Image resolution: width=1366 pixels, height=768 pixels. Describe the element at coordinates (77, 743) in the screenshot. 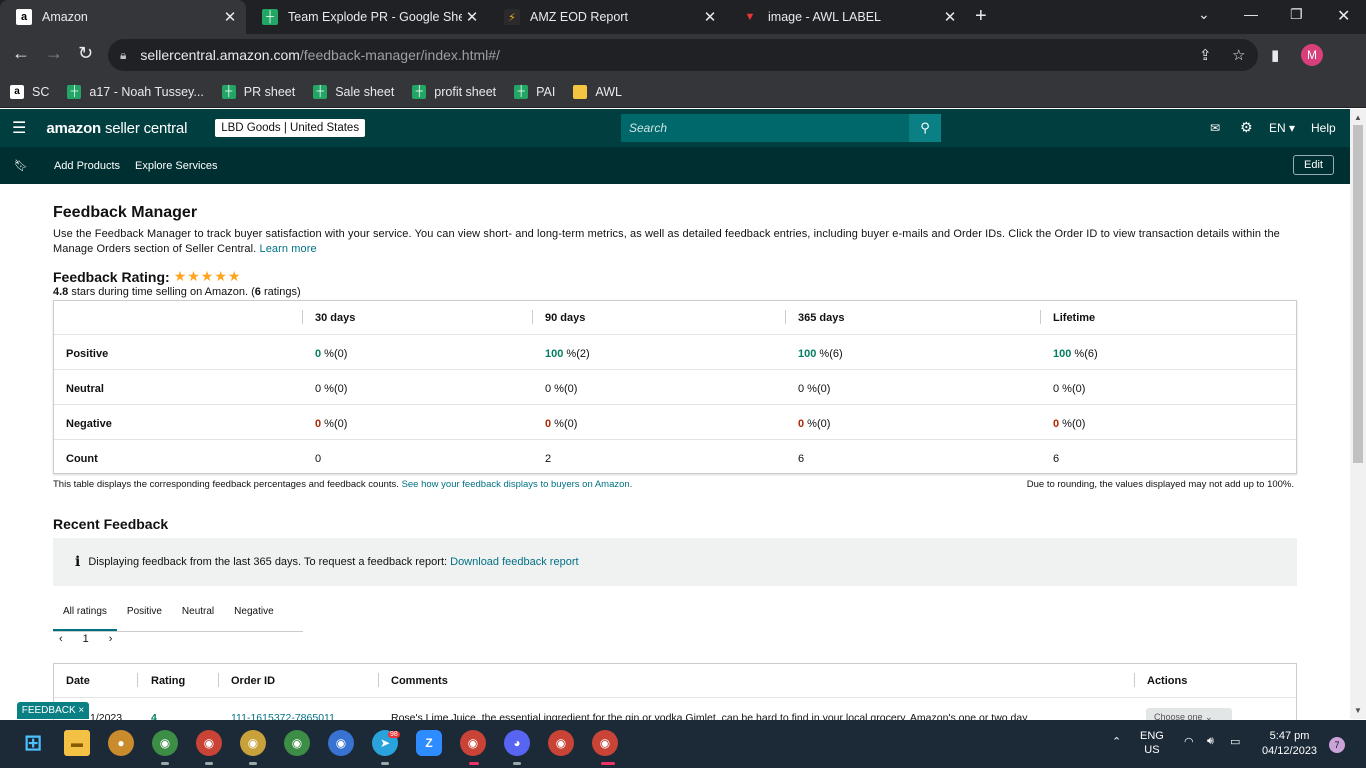

I see `file-explorer-icon: ▬` at that location.